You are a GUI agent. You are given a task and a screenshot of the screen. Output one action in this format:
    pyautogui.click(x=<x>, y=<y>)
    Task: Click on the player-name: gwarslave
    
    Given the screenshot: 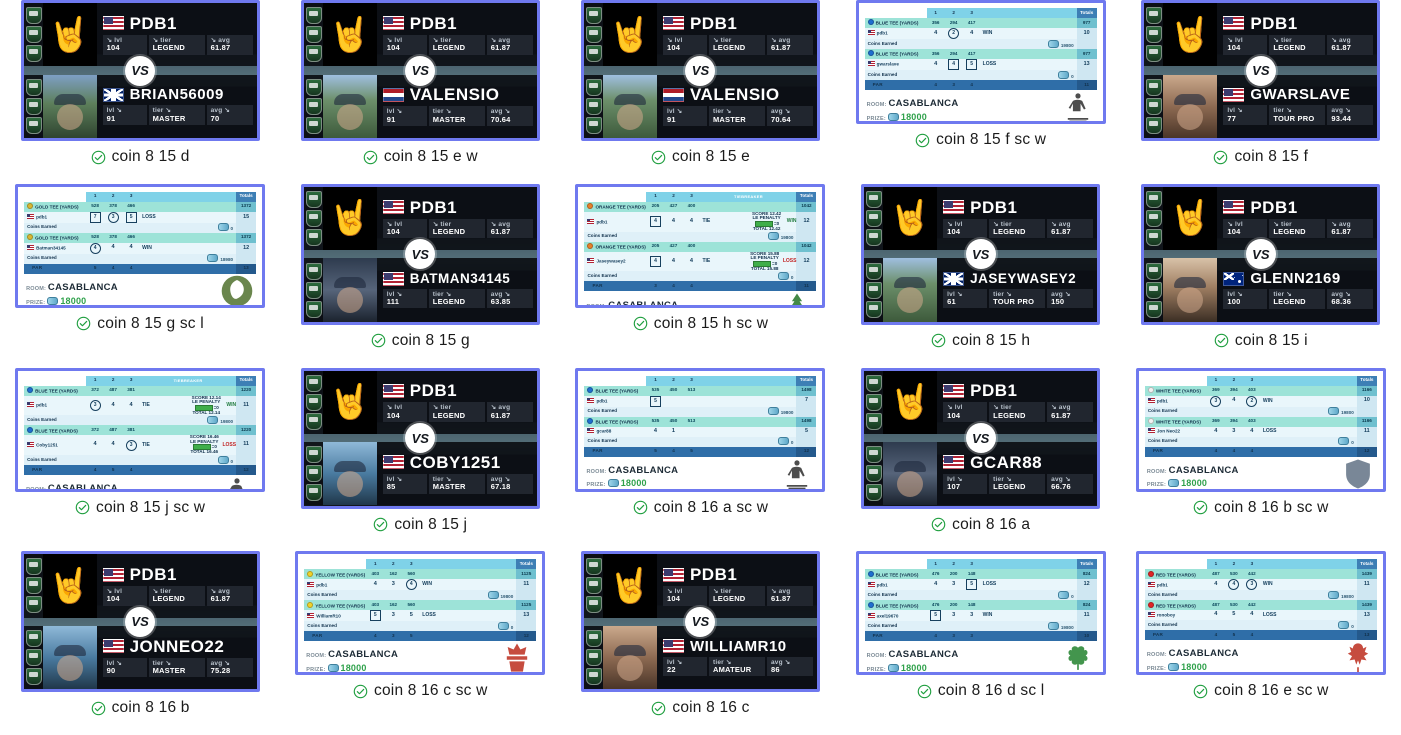 What is the action you would take?
    pyautogui.click(x=888, y=64)
    